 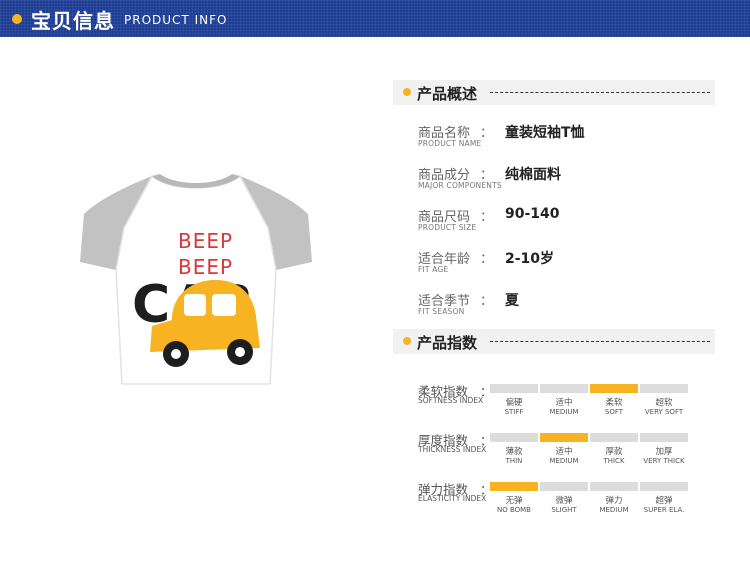 I want to click on header-title: 宝贝信息, so click(x=73, y=21).